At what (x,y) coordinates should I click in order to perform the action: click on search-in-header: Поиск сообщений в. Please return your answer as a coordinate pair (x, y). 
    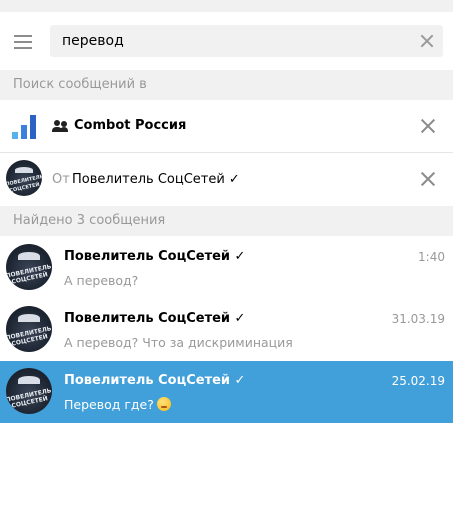
    Looking at the image, I should click on (226, 85).